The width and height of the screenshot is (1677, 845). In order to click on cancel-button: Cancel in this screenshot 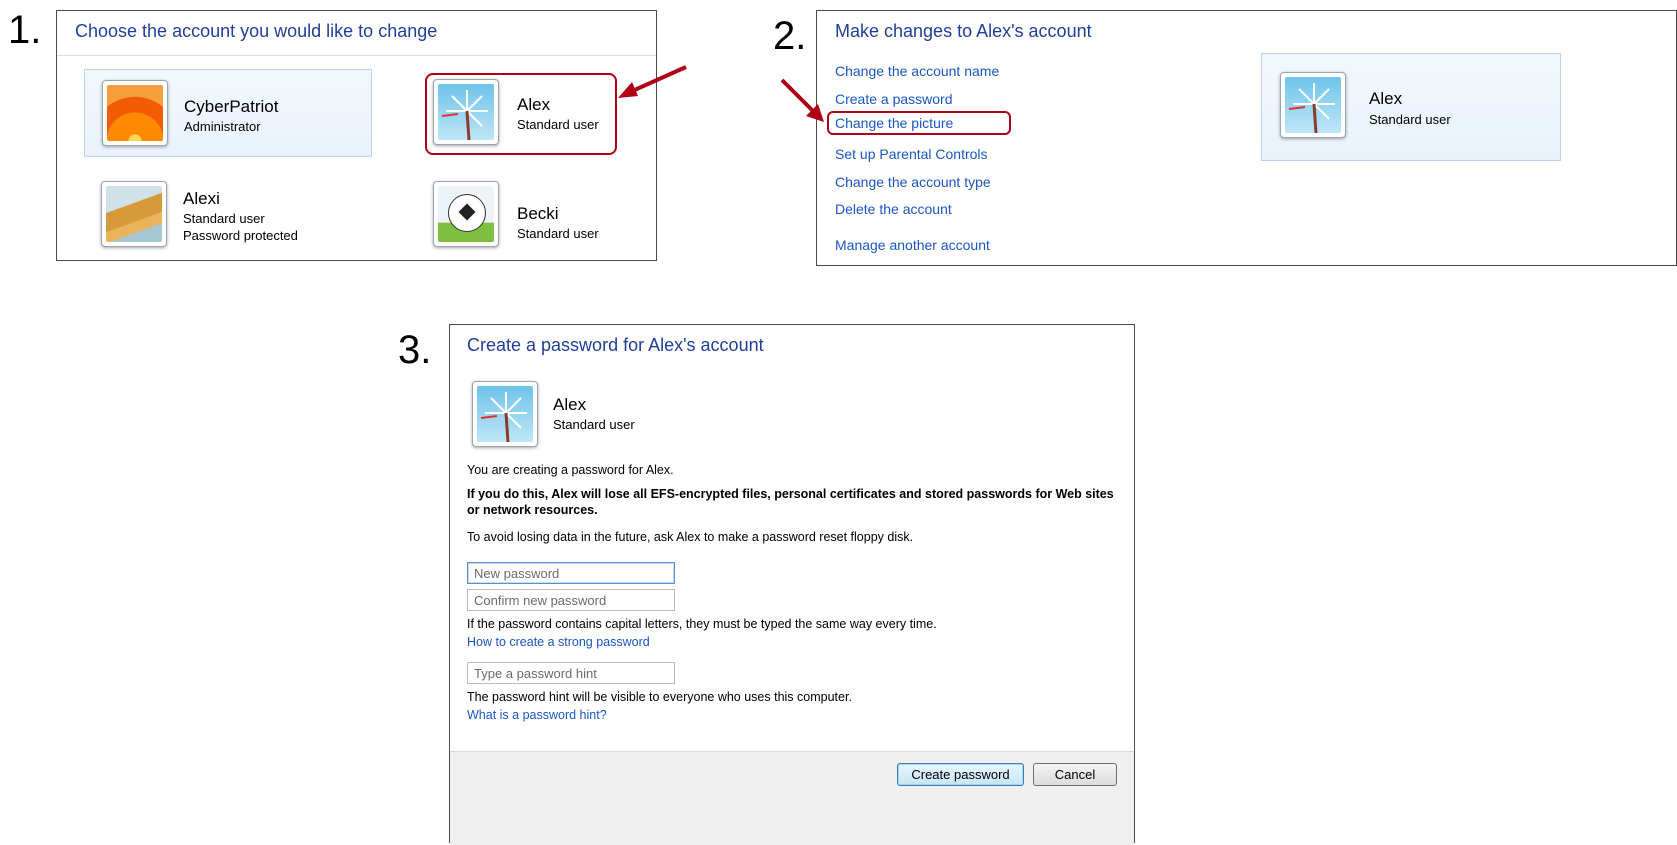, I will do `click(1075, 774)`.